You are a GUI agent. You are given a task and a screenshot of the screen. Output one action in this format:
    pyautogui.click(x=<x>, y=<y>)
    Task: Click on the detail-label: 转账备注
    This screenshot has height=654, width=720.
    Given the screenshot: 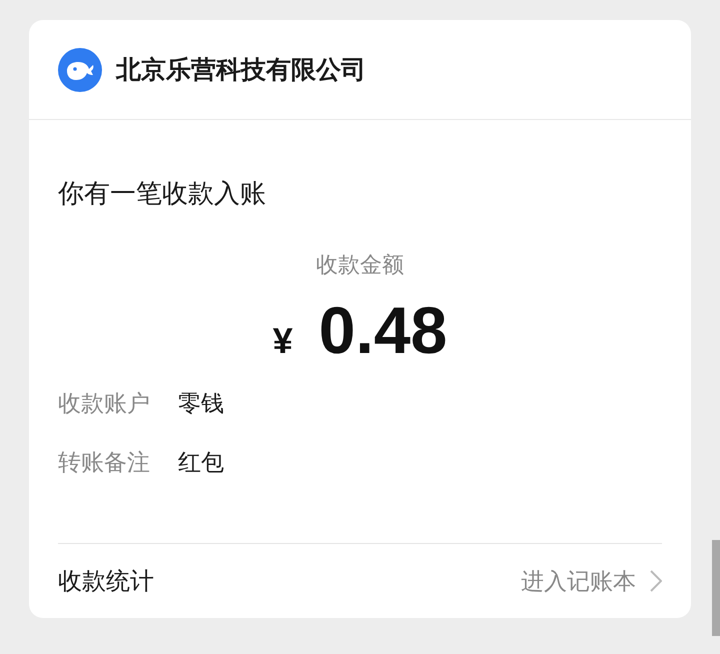 What is the action you would take?
    pyautogui.click(x=104, y=463)
    